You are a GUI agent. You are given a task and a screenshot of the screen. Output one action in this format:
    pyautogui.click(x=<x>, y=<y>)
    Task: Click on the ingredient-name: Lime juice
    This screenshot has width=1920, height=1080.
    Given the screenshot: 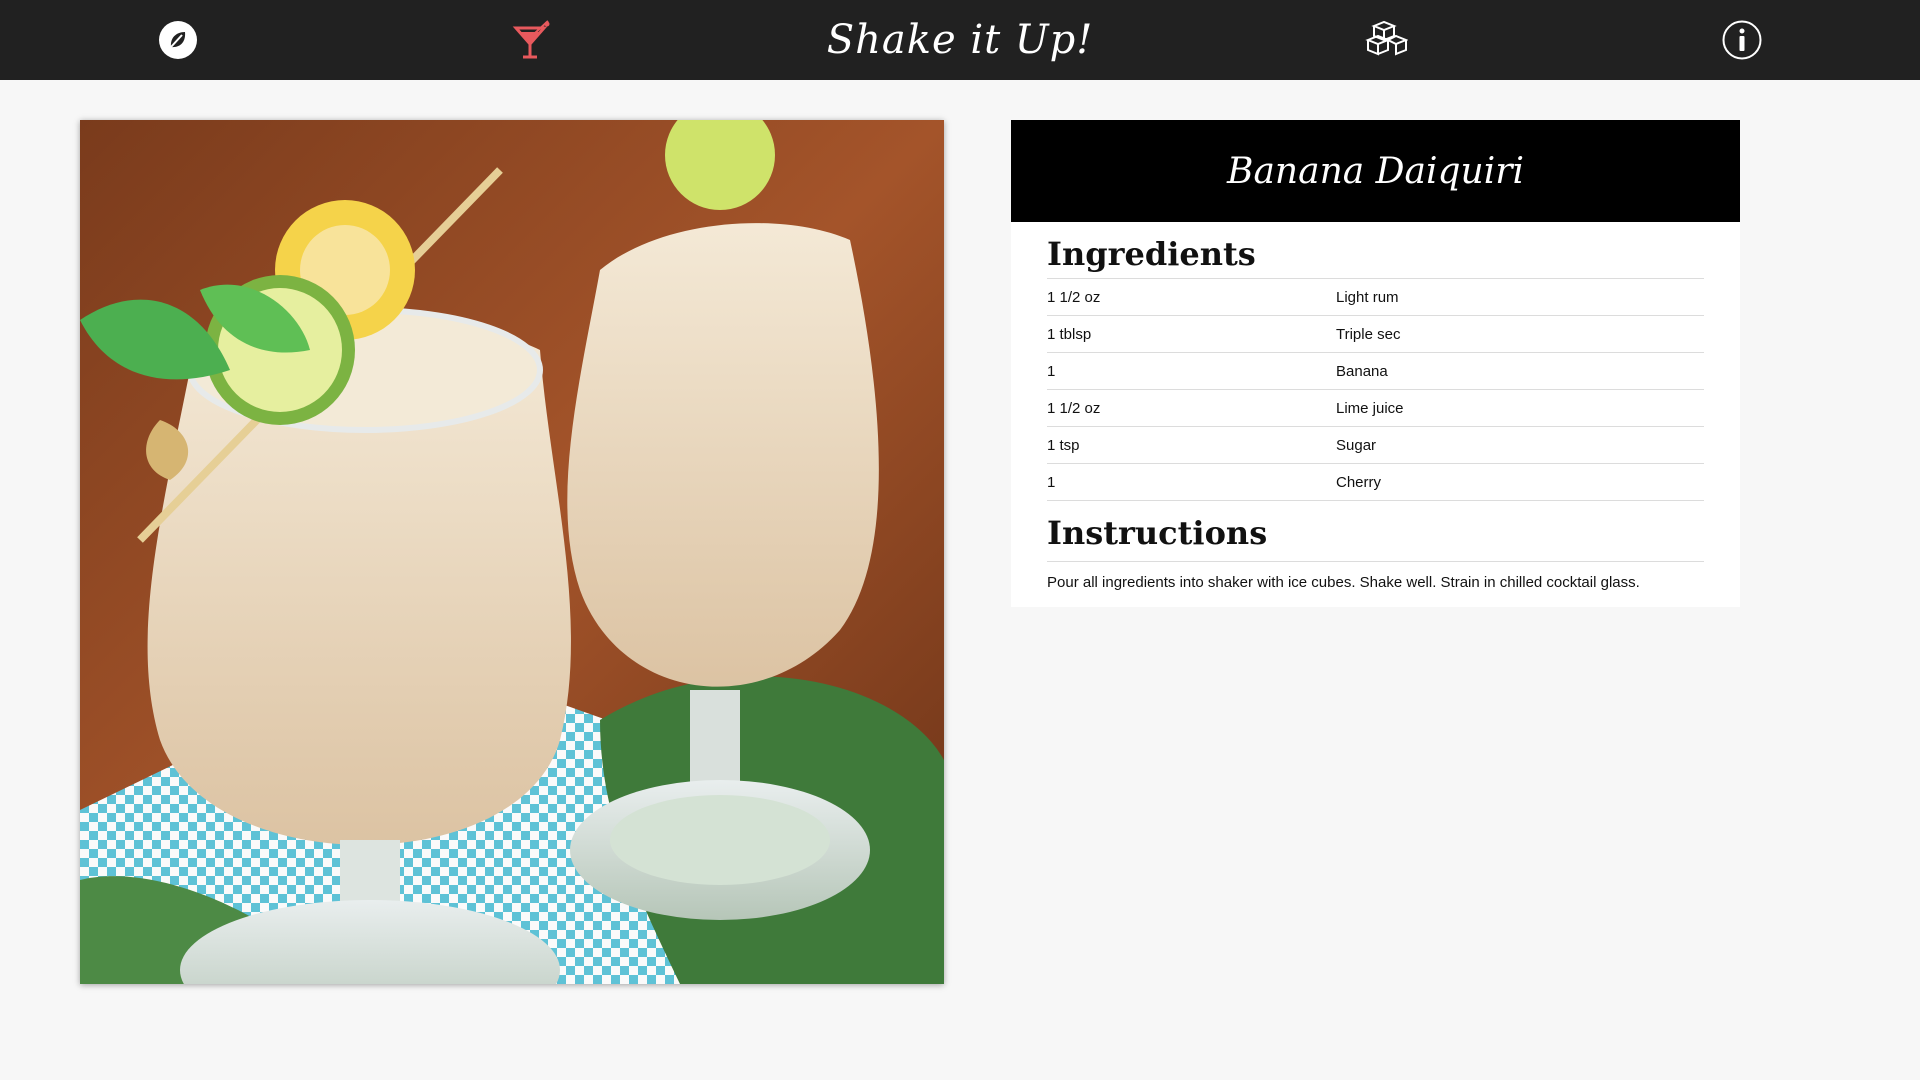 What is the action you would take?
    pyautogui.click(x=1370, y=408)
    